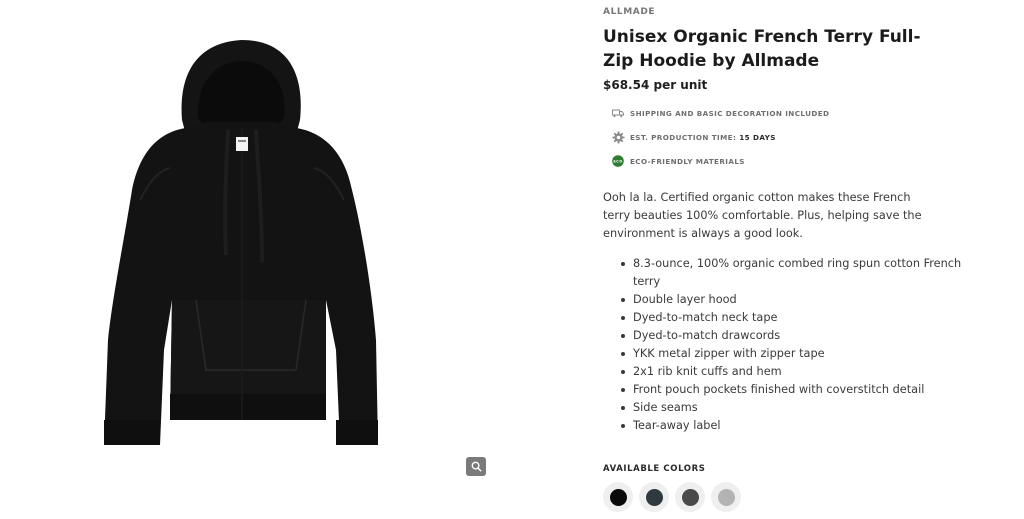 Image resolution: width=1024 pixels, height=519 pixels. Describe the element at coordinates (792, 354) in the screenshot. I see `list-item: YKK metal zipper with zipper tape` at that location.